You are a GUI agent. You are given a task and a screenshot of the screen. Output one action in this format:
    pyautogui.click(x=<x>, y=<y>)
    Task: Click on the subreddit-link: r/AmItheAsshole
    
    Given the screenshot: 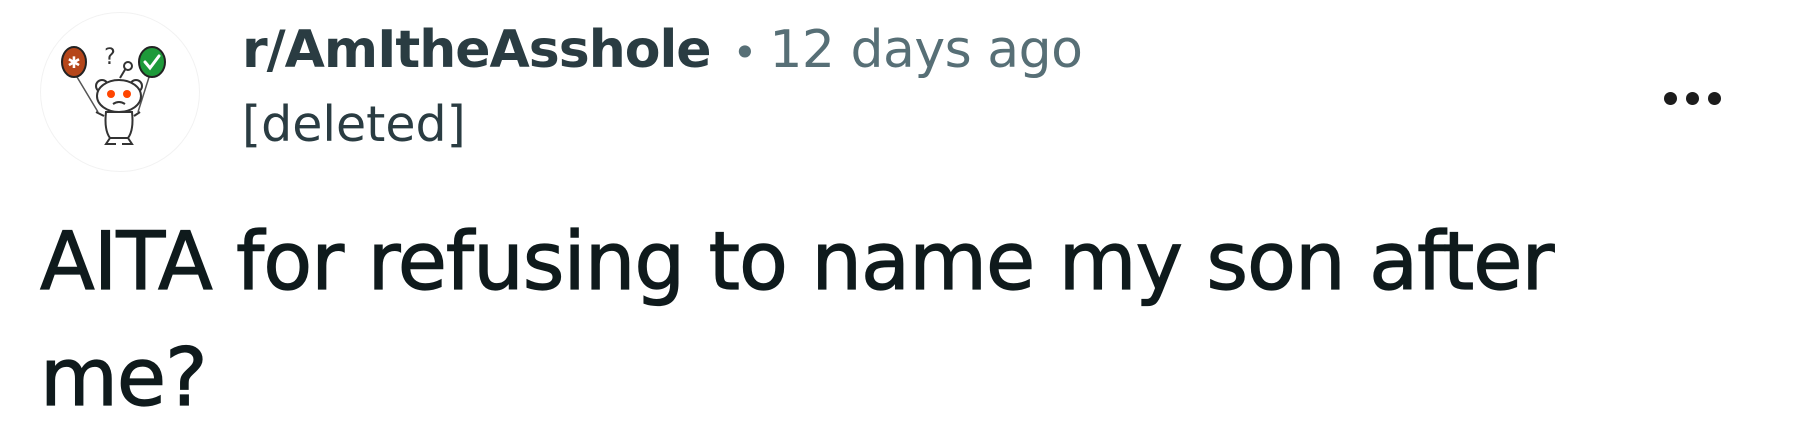 What is the action you would take?
    pyautogui.click(x=477, y=50)
    